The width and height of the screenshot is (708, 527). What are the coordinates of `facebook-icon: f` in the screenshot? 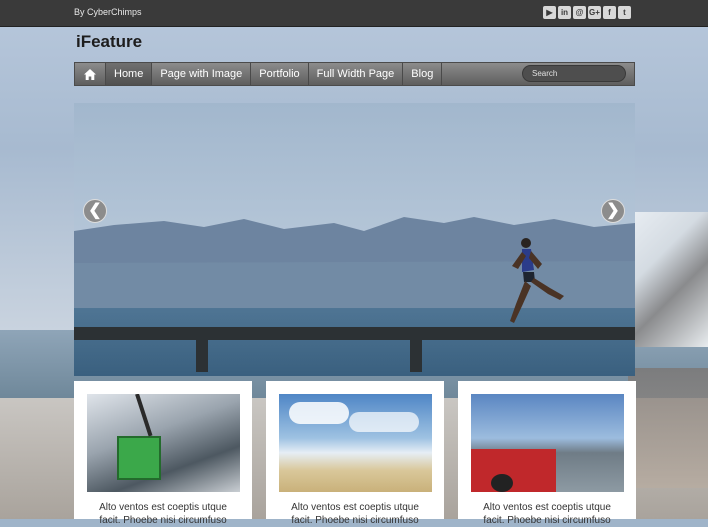 It's located at (609, 12).